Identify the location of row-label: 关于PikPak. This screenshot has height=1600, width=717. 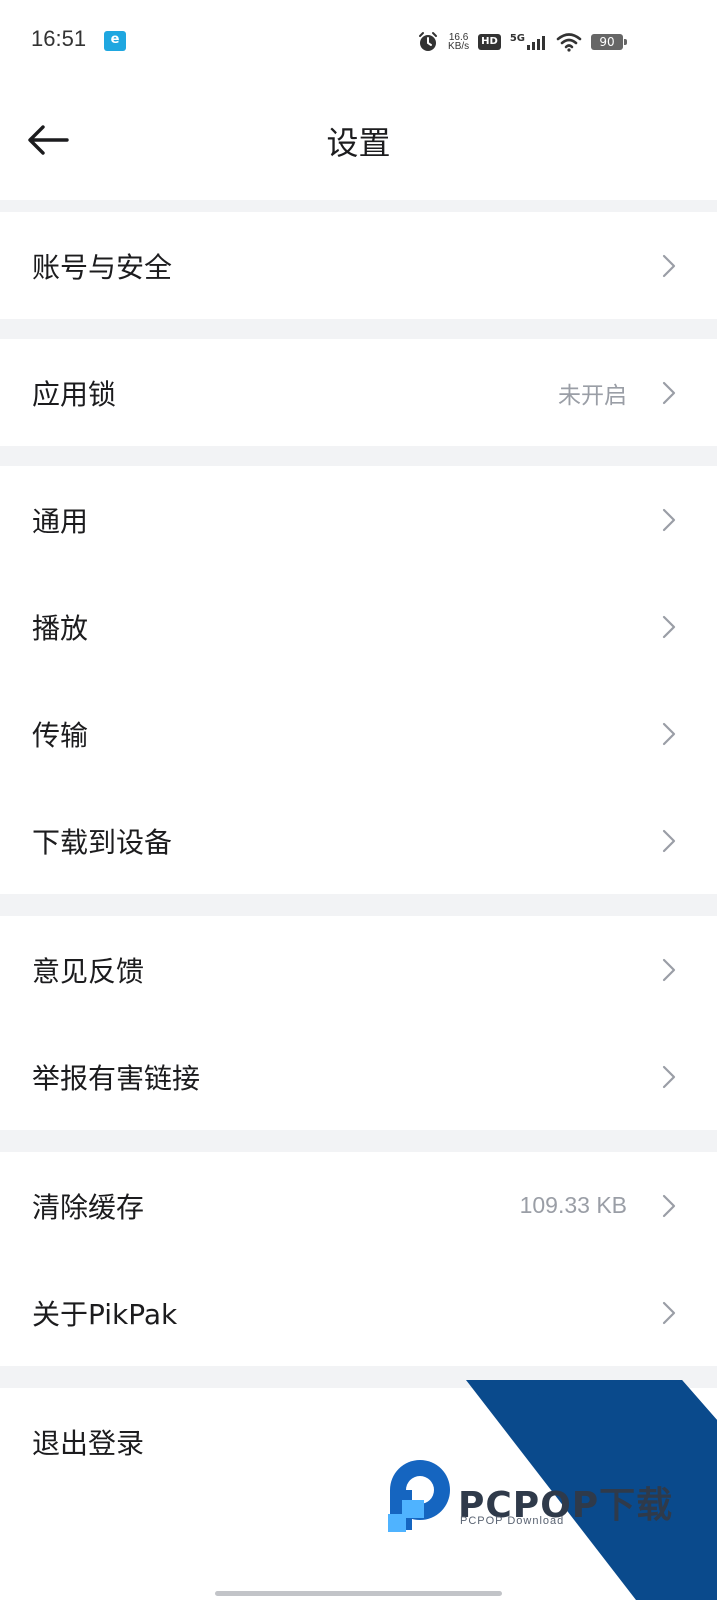
(105, 1314).